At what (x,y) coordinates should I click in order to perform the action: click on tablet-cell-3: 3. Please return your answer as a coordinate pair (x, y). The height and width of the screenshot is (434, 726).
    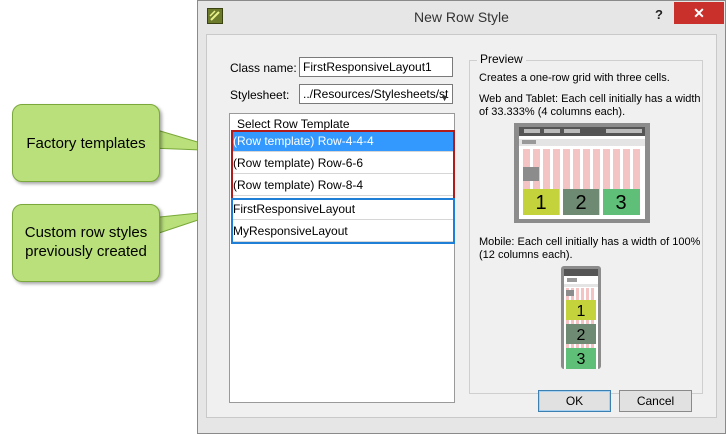
    Looking at the image, I should click on (620, 203).